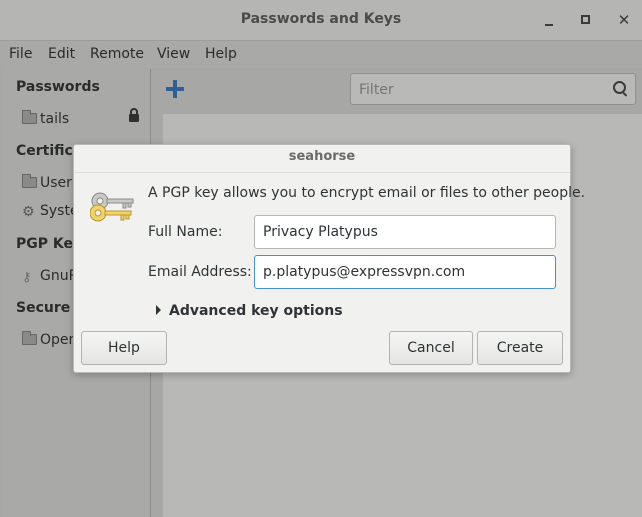  Describe the element at coordinates (256, 311) in the screenshot. I see `advanced-key-options-label: Advanced key options` at that location.